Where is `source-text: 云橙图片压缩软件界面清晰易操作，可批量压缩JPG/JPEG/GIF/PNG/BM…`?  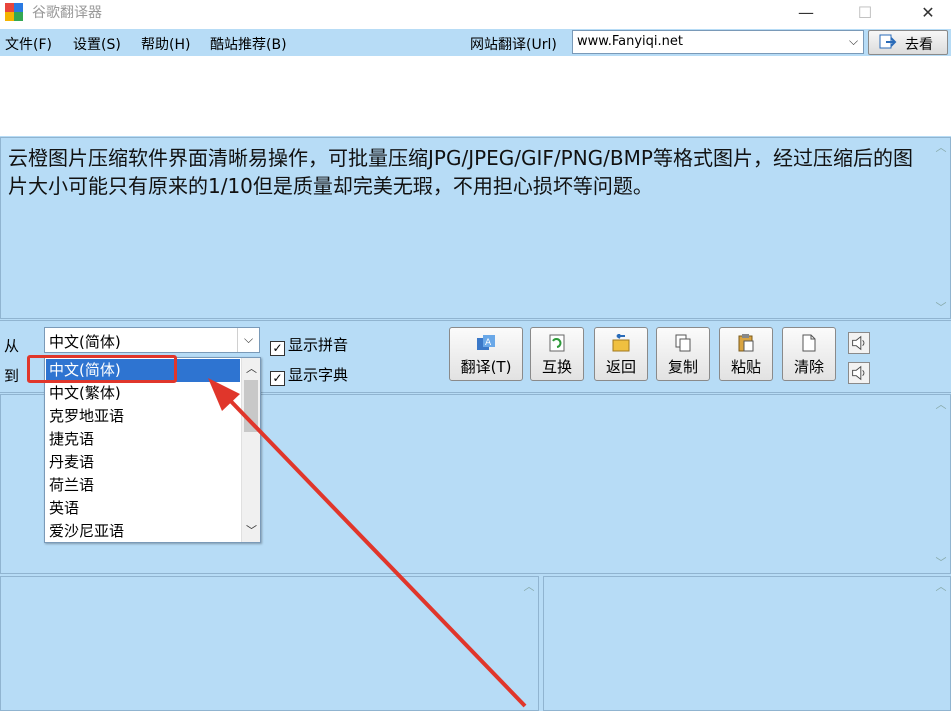
source-text: 云橙图片压缩软件界面清晰易操作，可批量压缩JPG/JPEG/GIF/PNG/BM… is located at coordinates (460, 172).